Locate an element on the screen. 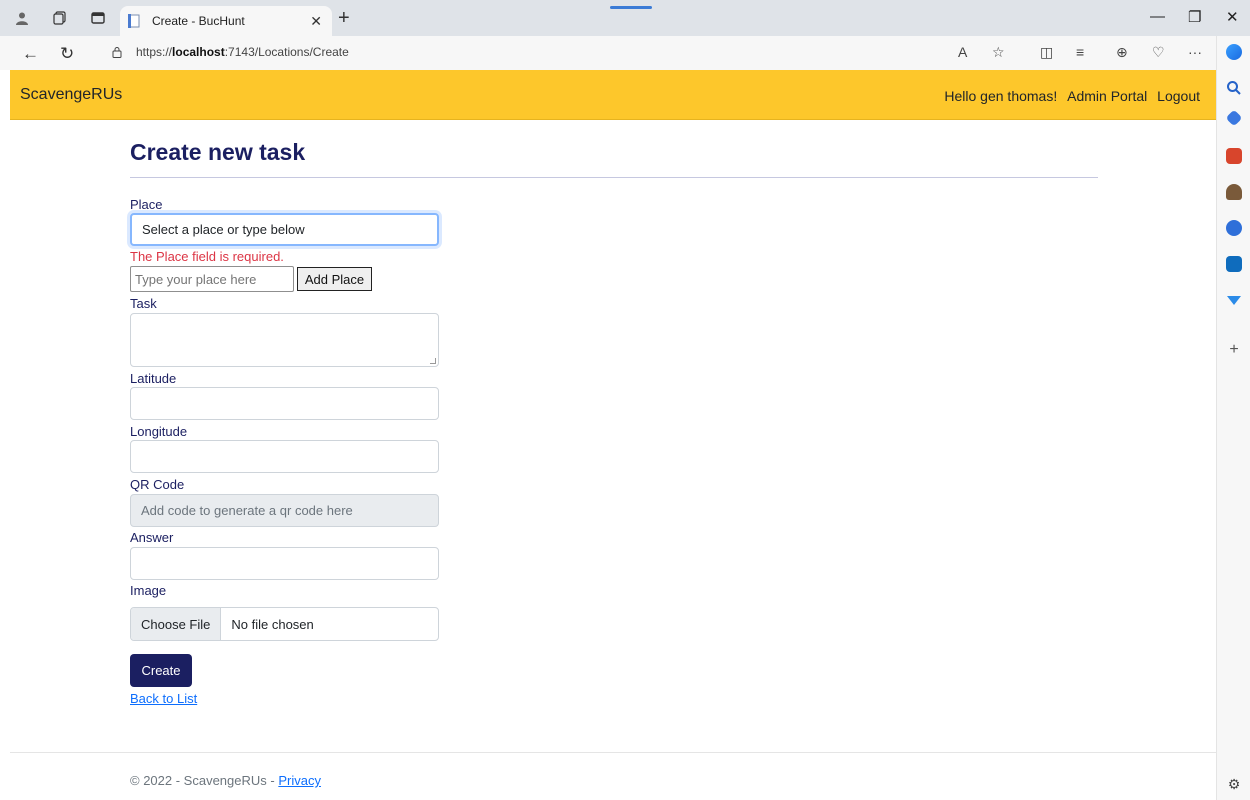  image-label: Image is located at coordinates (148, 590).